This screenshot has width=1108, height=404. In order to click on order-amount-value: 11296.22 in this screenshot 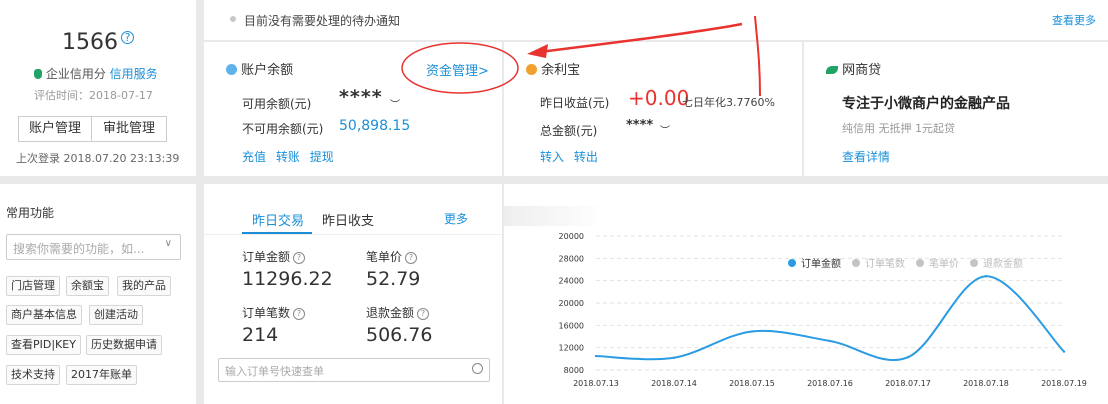, I will do `click(287, 279)`.